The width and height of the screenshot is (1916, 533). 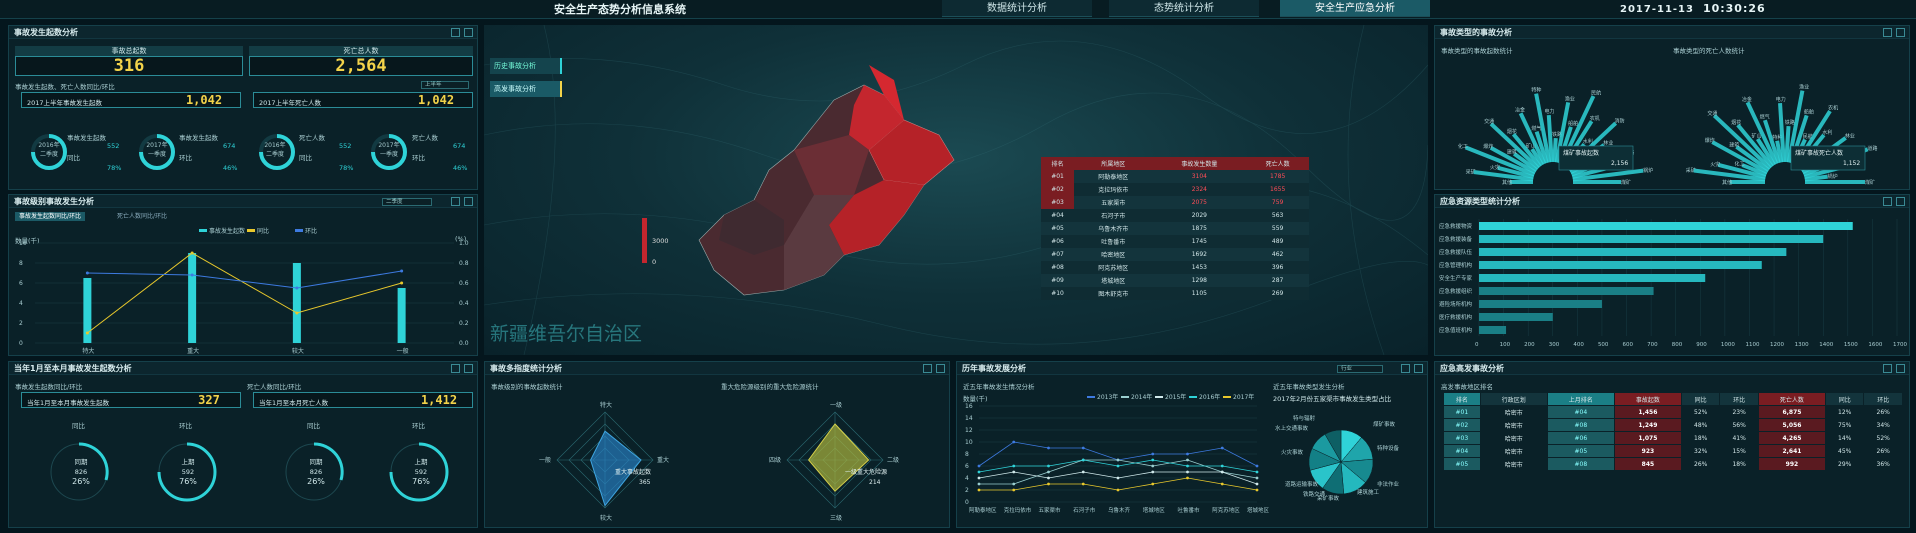 What do you see at coordinates (969, 442) in the screenshot?
I see `y-tick: 10` at bounding box center [969, 442].